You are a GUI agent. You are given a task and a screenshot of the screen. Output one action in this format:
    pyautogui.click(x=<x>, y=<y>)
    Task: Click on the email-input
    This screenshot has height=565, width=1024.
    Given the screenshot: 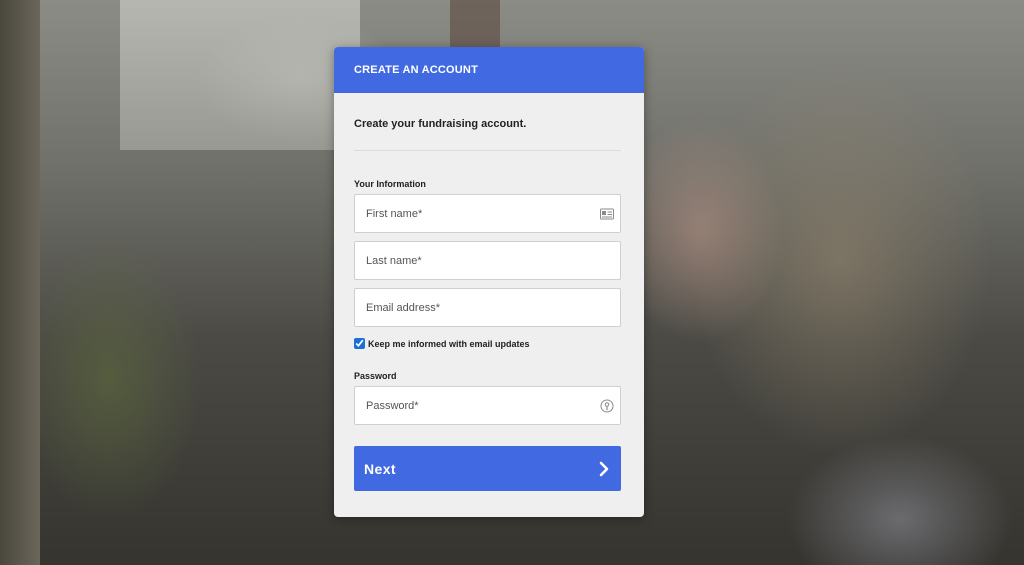 What is the action you would take?
    pyautogui.click(x=476, y=307)
    